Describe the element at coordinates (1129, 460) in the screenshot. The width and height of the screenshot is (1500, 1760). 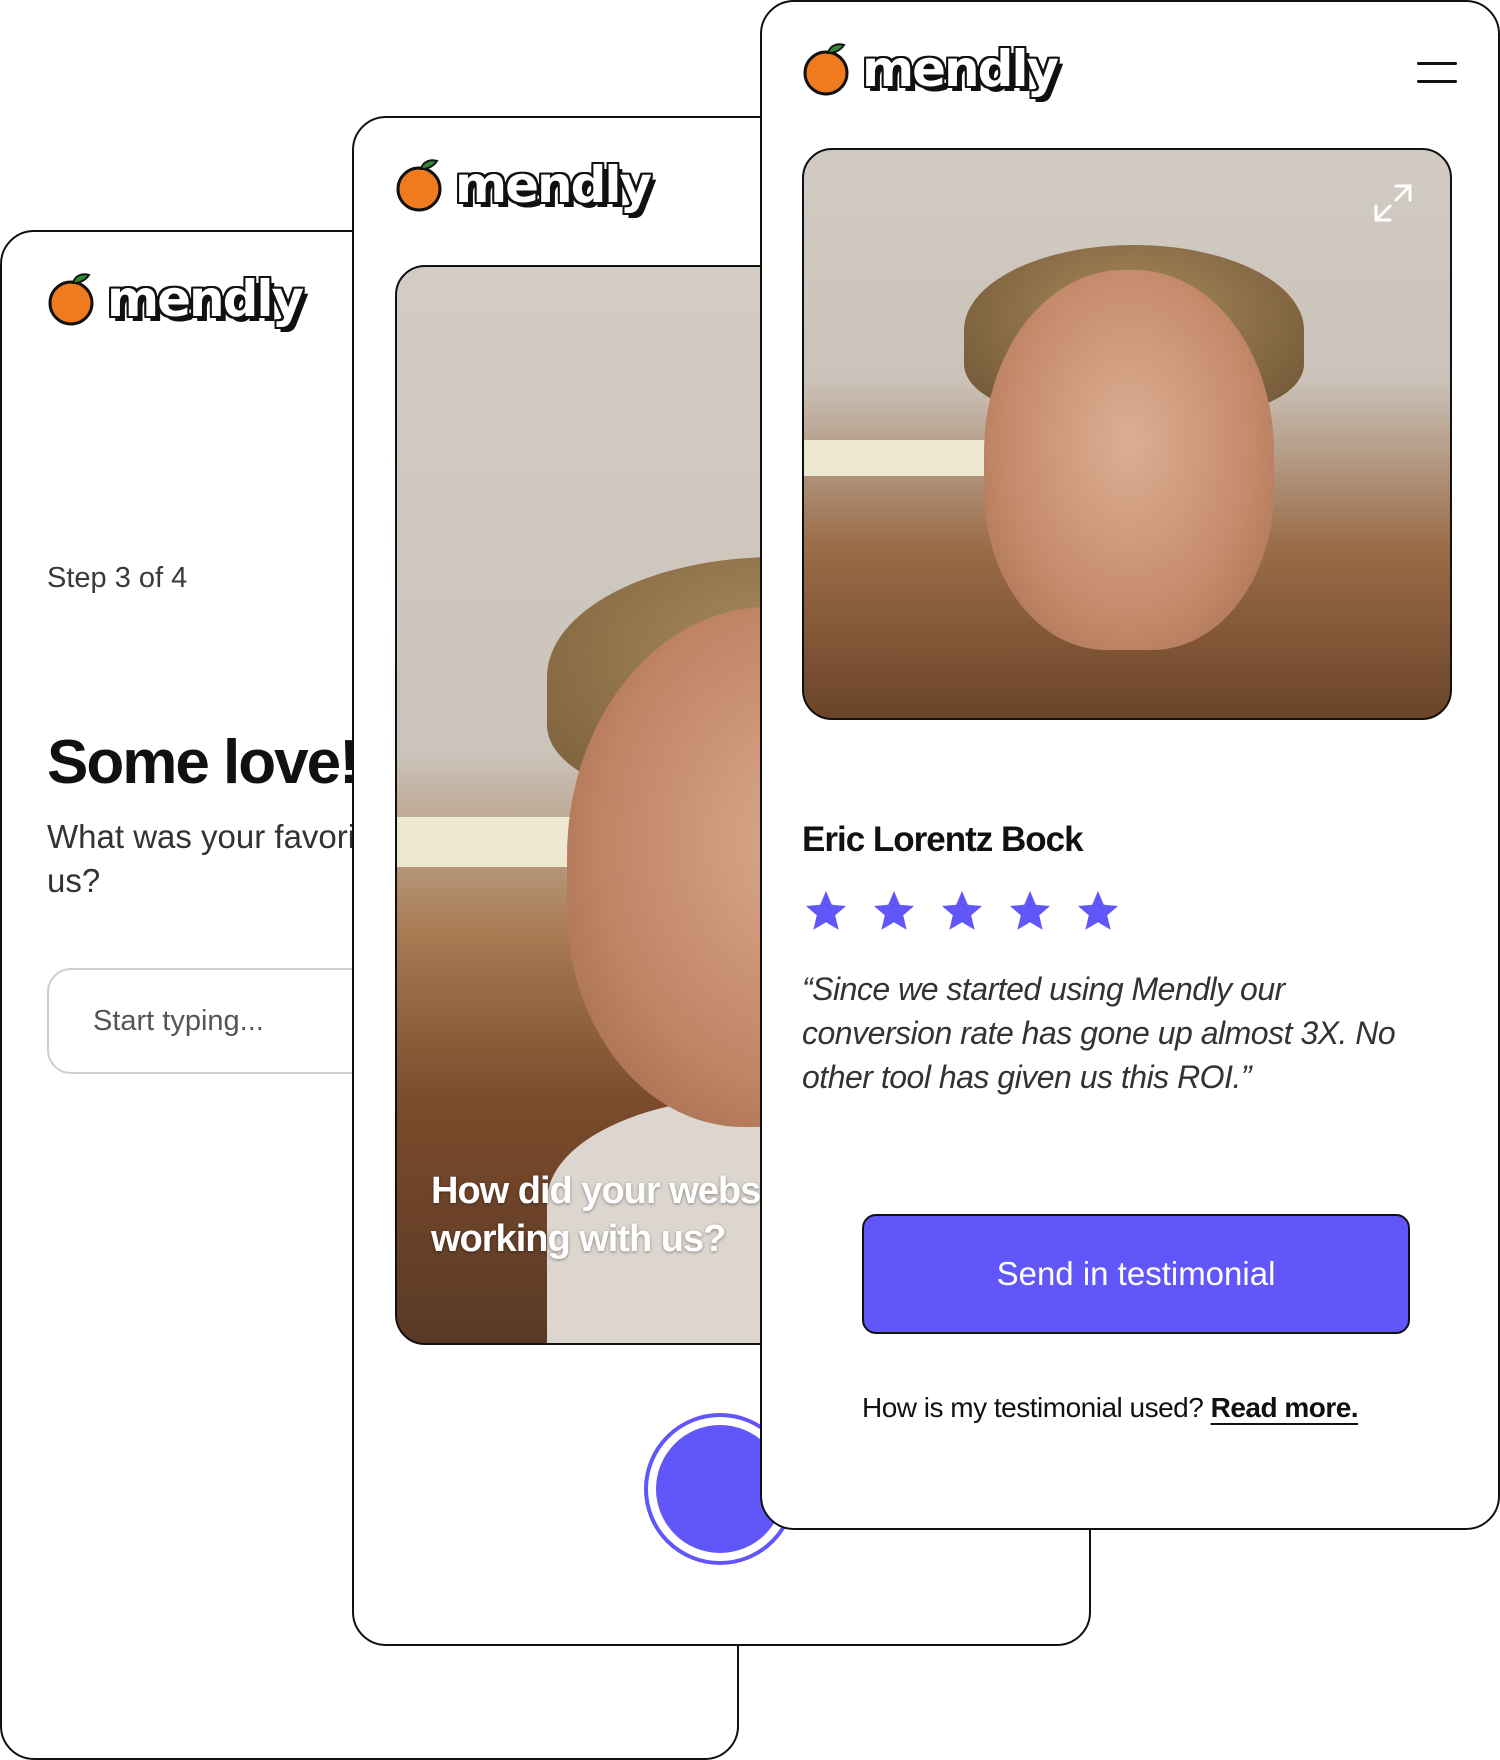
I see `person-face` at that location.